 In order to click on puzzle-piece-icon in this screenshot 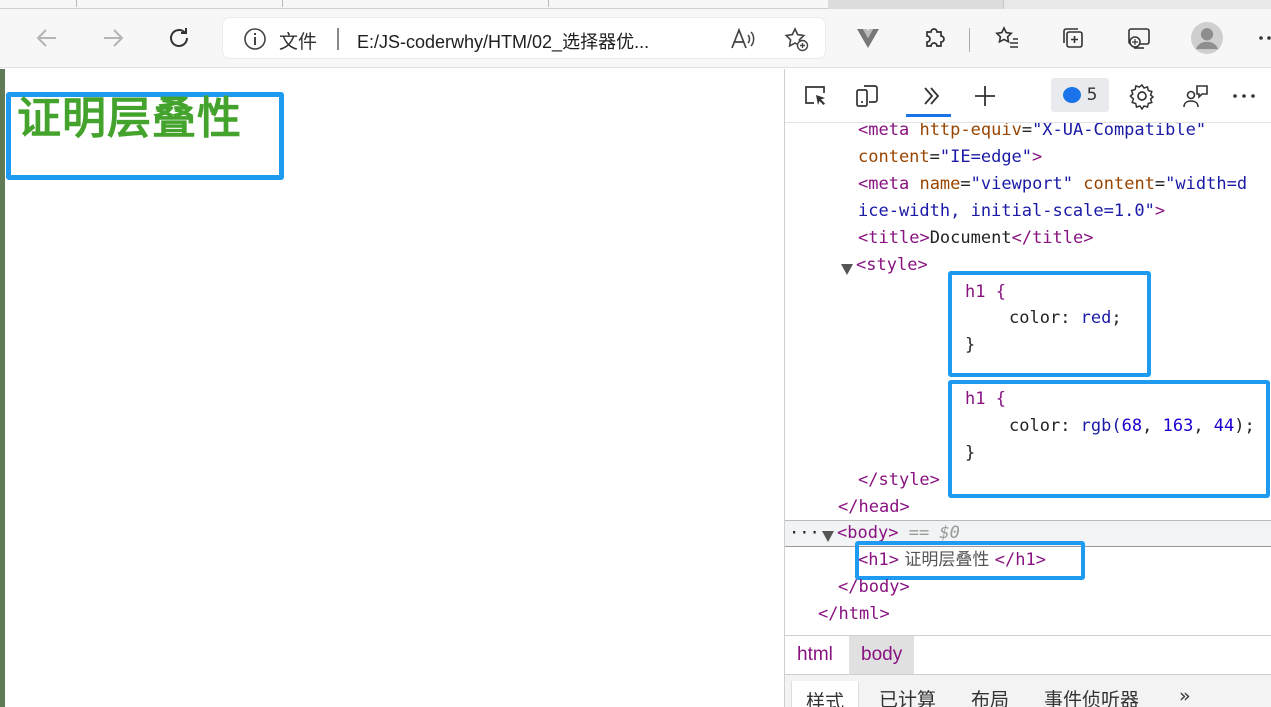, I will do `click(935, 37)`.